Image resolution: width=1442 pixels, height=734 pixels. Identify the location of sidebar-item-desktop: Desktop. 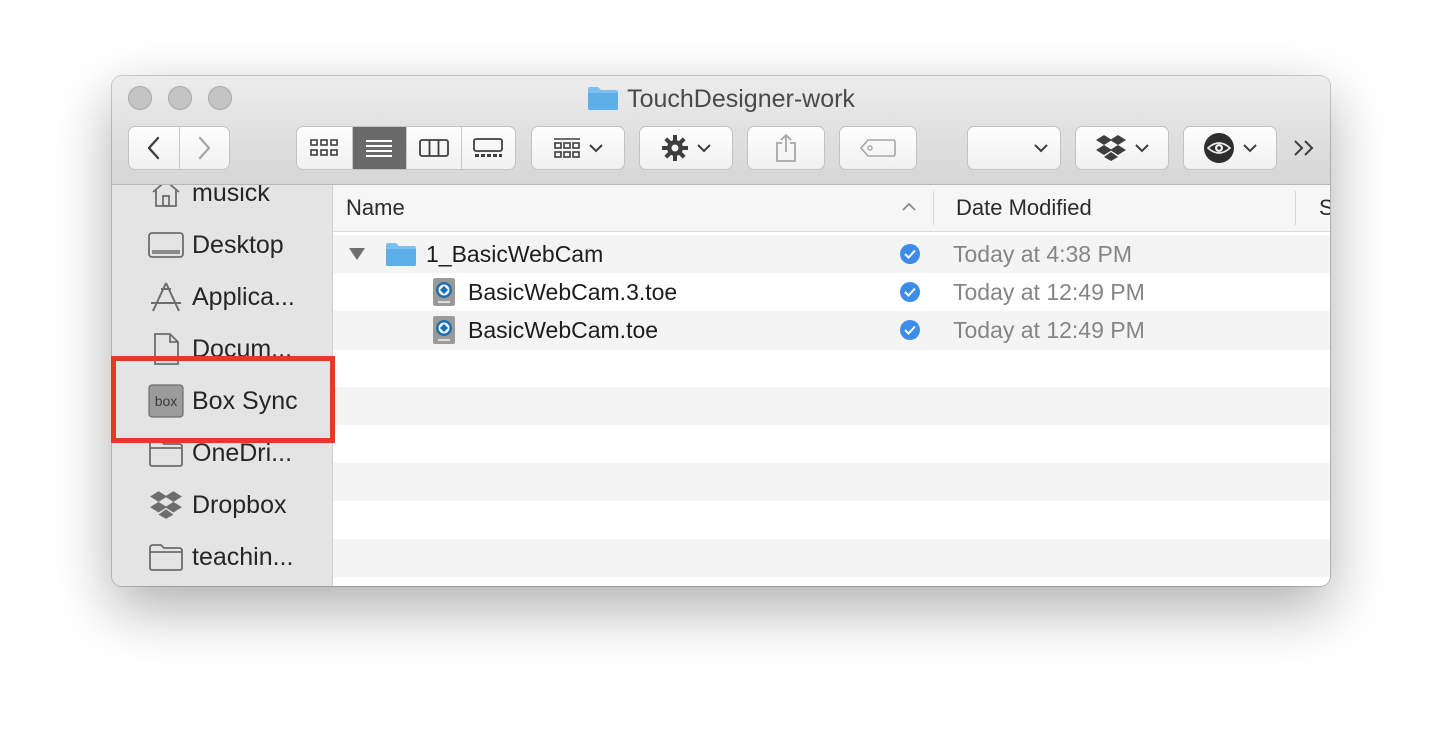
(216, 245).